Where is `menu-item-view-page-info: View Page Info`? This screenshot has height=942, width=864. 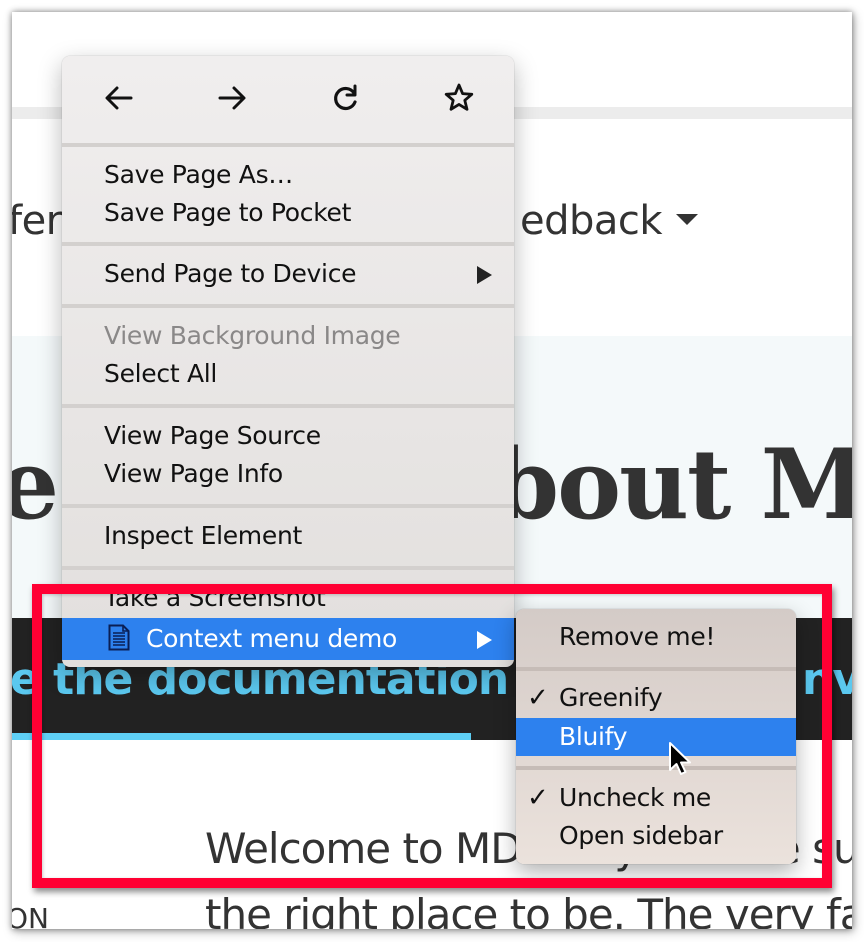
menu-item-view-page-info: View Page Info is located at coordinates (288, 474).